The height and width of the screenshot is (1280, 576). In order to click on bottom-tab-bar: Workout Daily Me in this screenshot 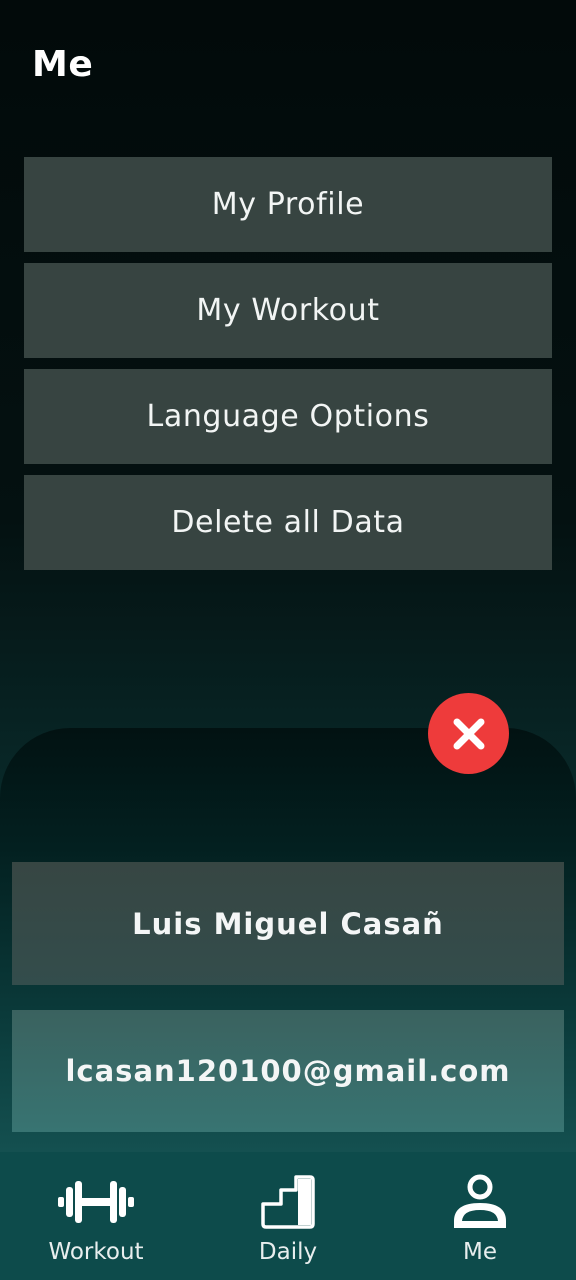, I will do `click(288, 1216)`.